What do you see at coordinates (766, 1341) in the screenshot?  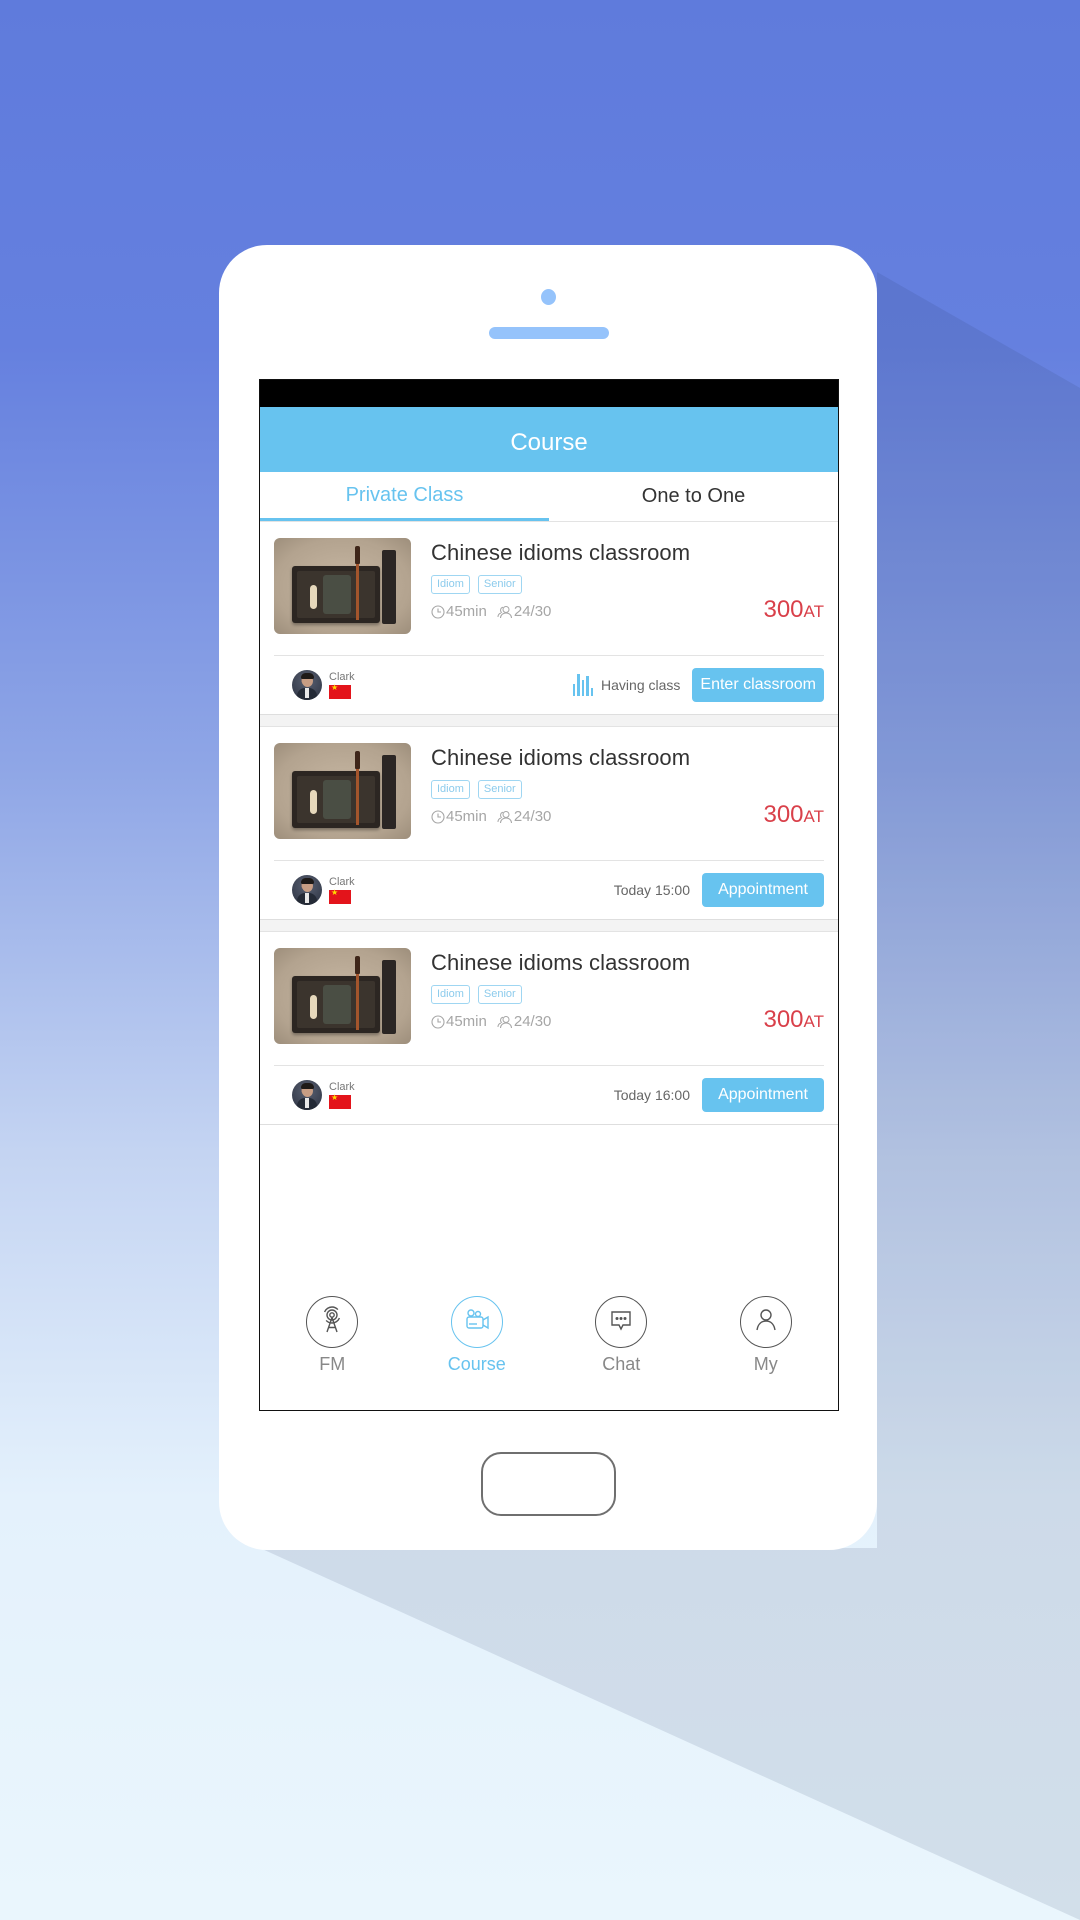 I see `nav-item-my: My` at bounding box center [766, 1341].